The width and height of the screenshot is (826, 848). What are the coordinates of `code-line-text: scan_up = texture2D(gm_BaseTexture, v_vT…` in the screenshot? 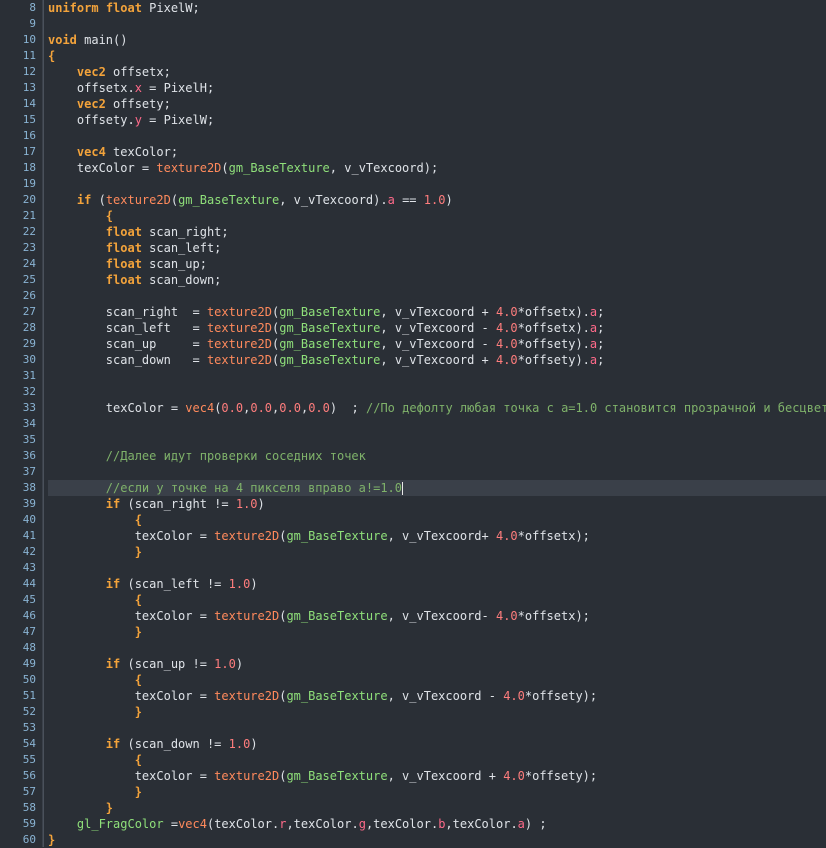 It's located at (437, 344).